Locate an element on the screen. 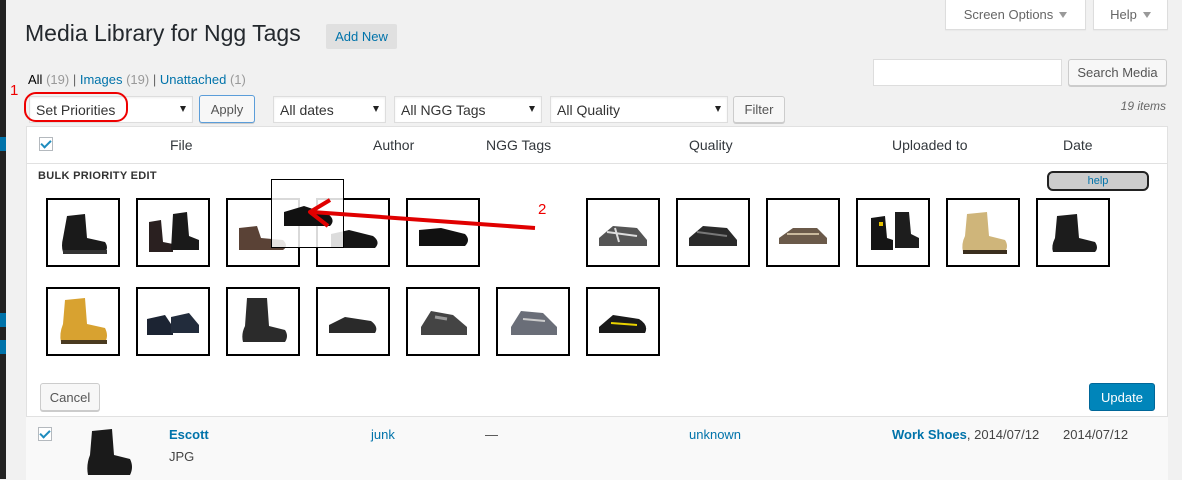 The image size is (1182, 480). column-uploaded-to: Uploaded to is located at coordinates (930, 145).